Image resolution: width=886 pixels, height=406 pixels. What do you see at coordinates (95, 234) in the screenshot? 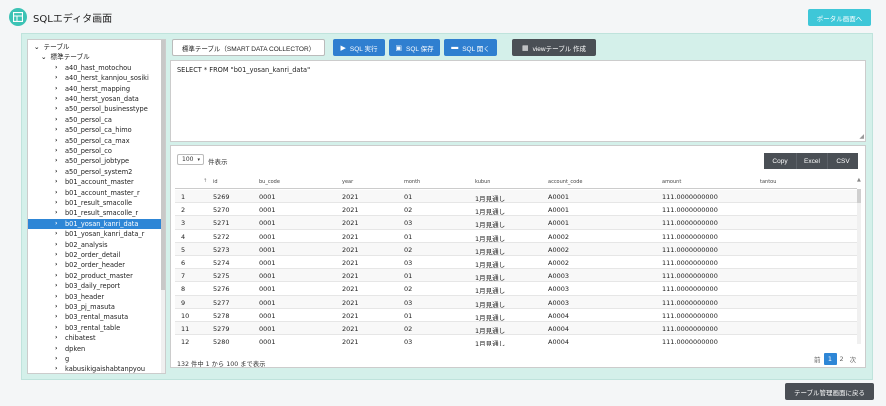
I see `tree-item: › b01_yosan_kanri_data_r` at bounding box center [95, 234].